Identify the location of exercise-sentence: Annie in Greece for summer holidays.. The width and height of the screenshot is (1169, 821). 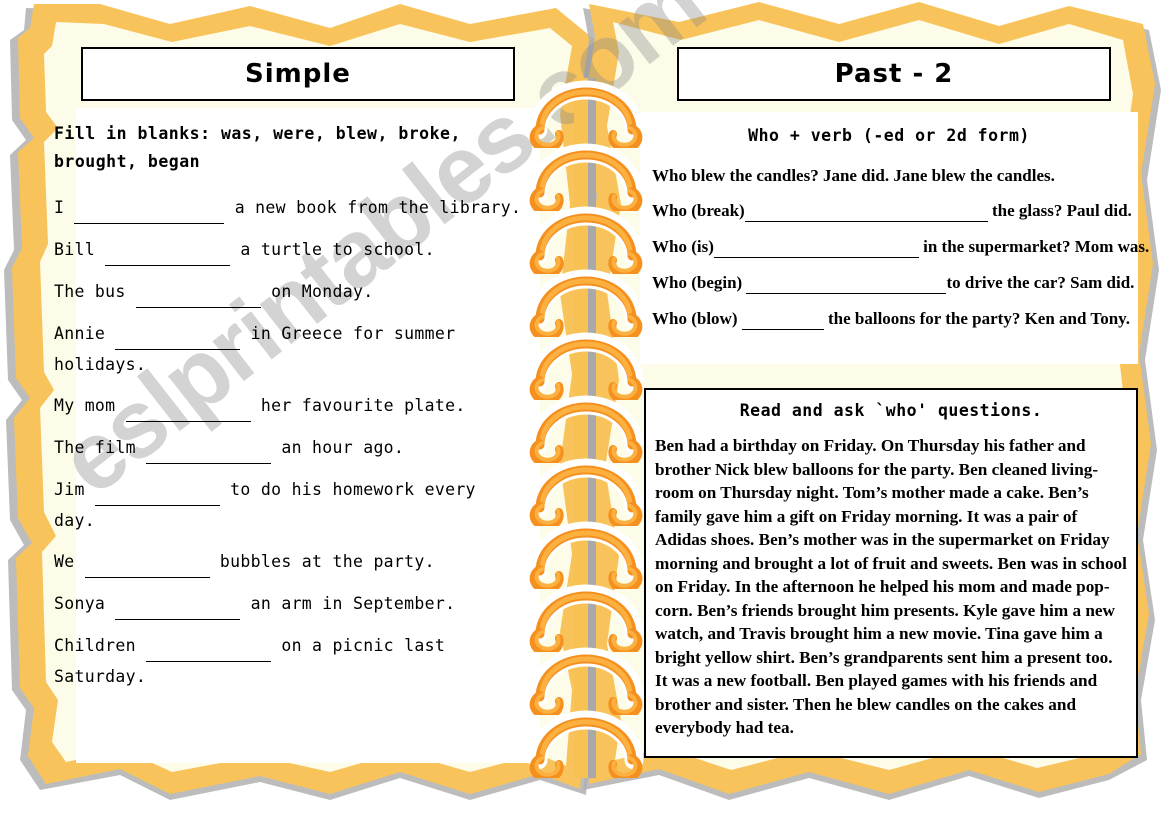
(289, 349).